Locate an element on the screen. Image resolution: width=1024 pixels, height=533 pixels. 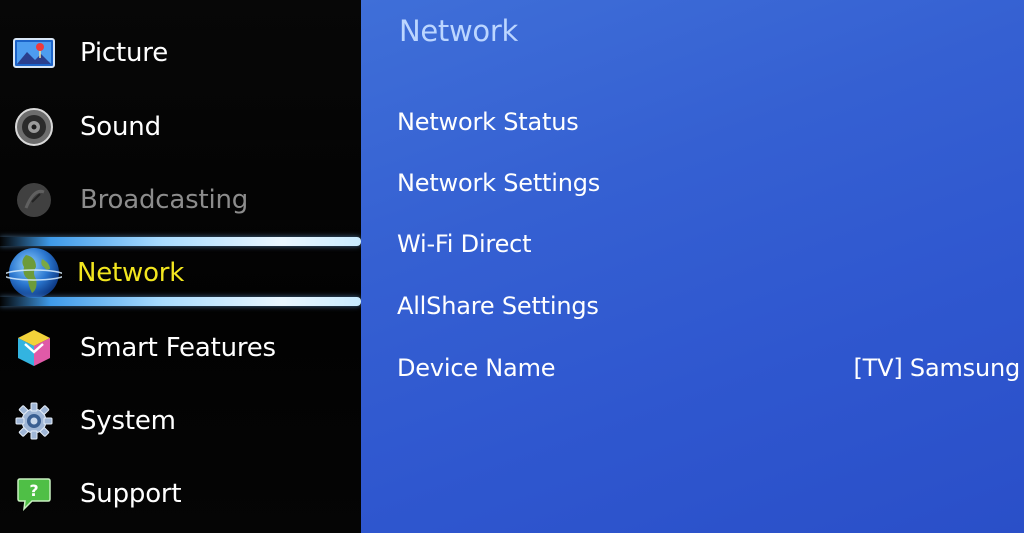
menu-item-network-settings: Network Settings is located at coordinates (702, 183).